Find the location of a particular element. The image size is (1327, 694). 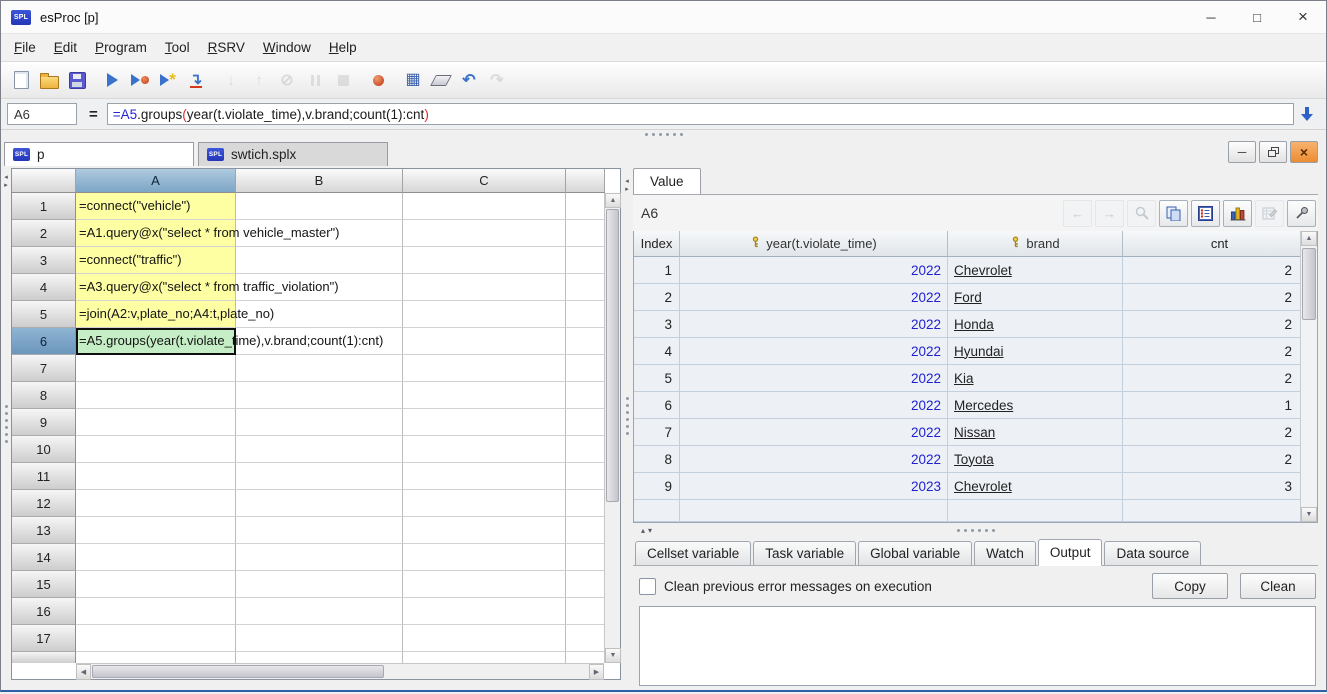

grid-vscroll-thumb is located at coordinates (612, 356).